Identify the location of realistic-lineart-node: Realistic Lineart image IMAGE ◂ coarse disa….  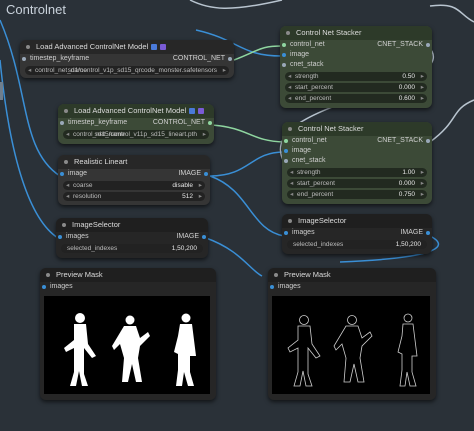
(134, 180).